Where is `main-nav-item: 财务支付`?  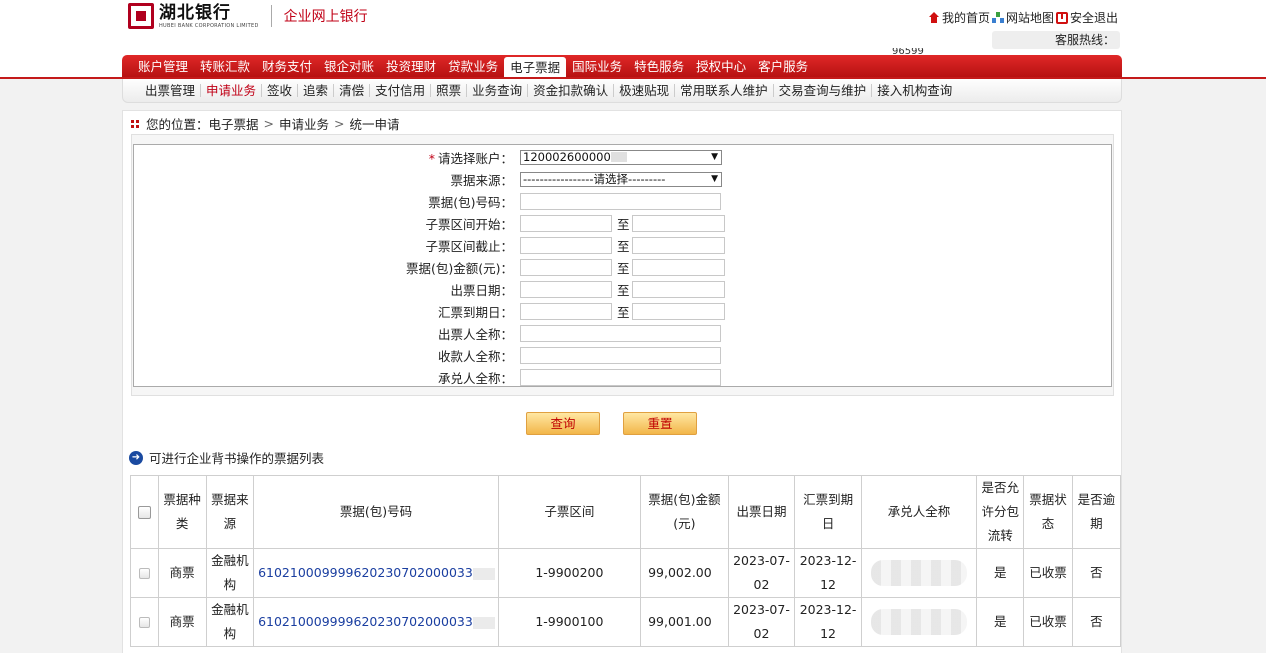 main-nav-item: 财务支付 is located at coordinates (287, 67).